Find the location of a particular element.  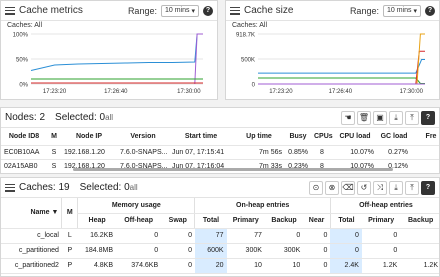

caches-title: Caches: 19 is located at coordinates (44, 187).